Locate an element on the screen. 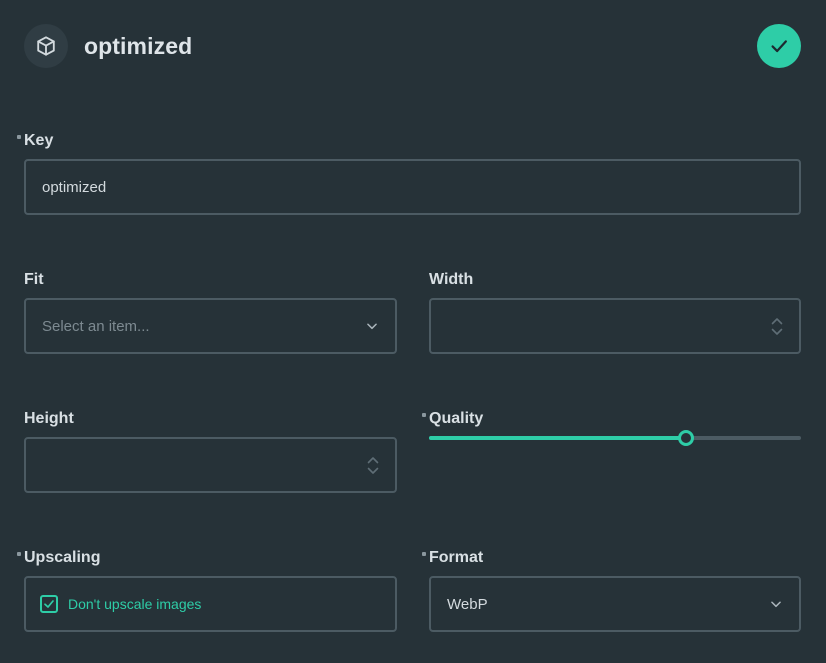 The height and width of the screenshot is (663, 826). format-select-value: WebP is located at coordinates (467, 604).